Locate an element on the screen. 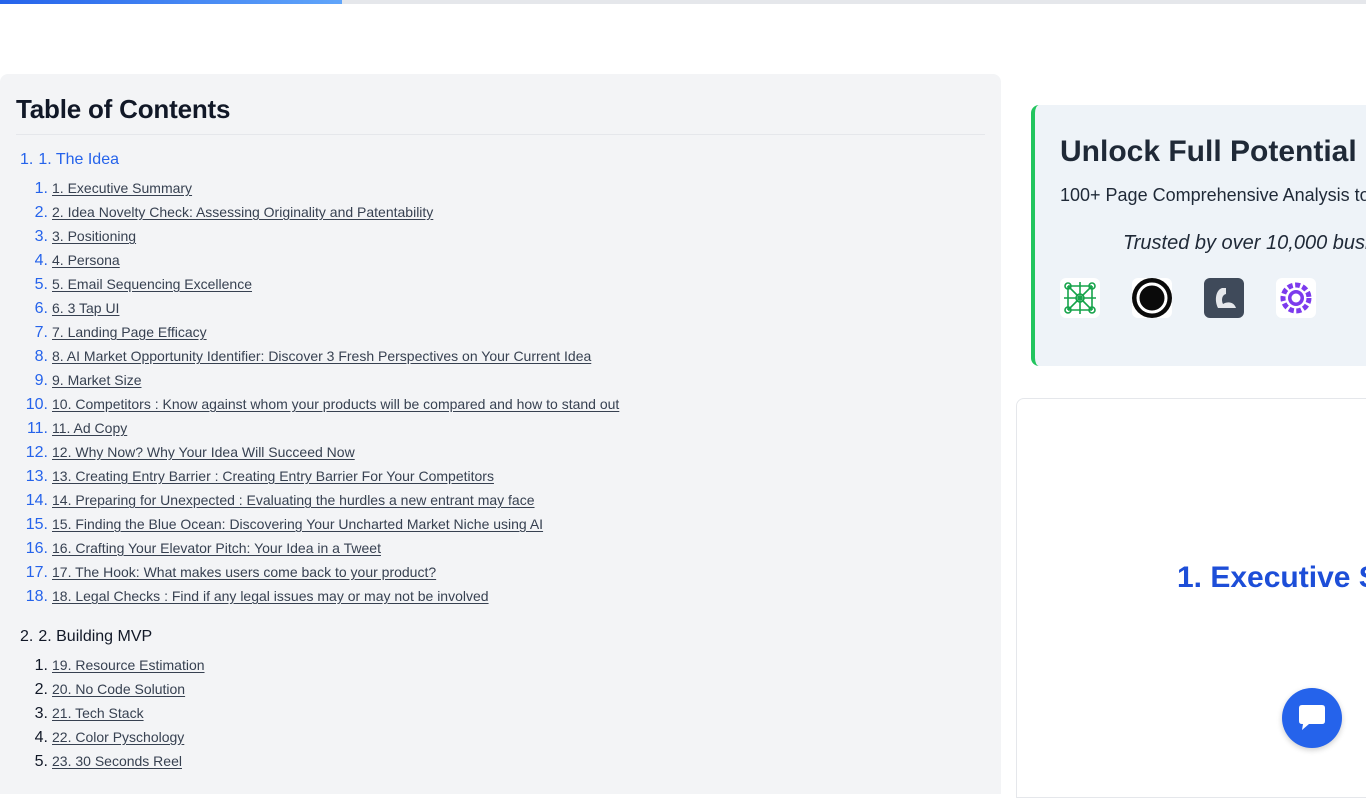  toc-item-number: 11. is located at coordinates (37, 428).